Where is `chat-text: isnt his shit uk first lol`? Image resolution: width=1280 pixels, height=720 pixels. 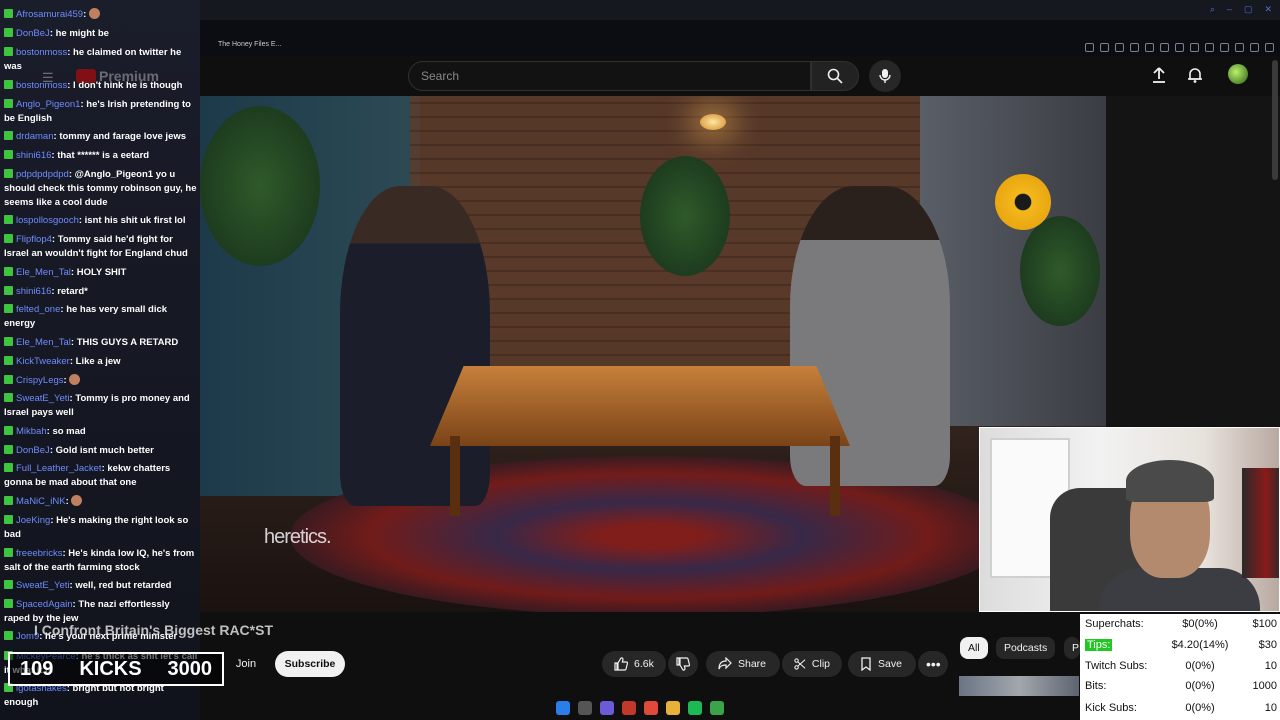
chat-text: isnt his shit uk first lol is located at coordinates (135, 220).